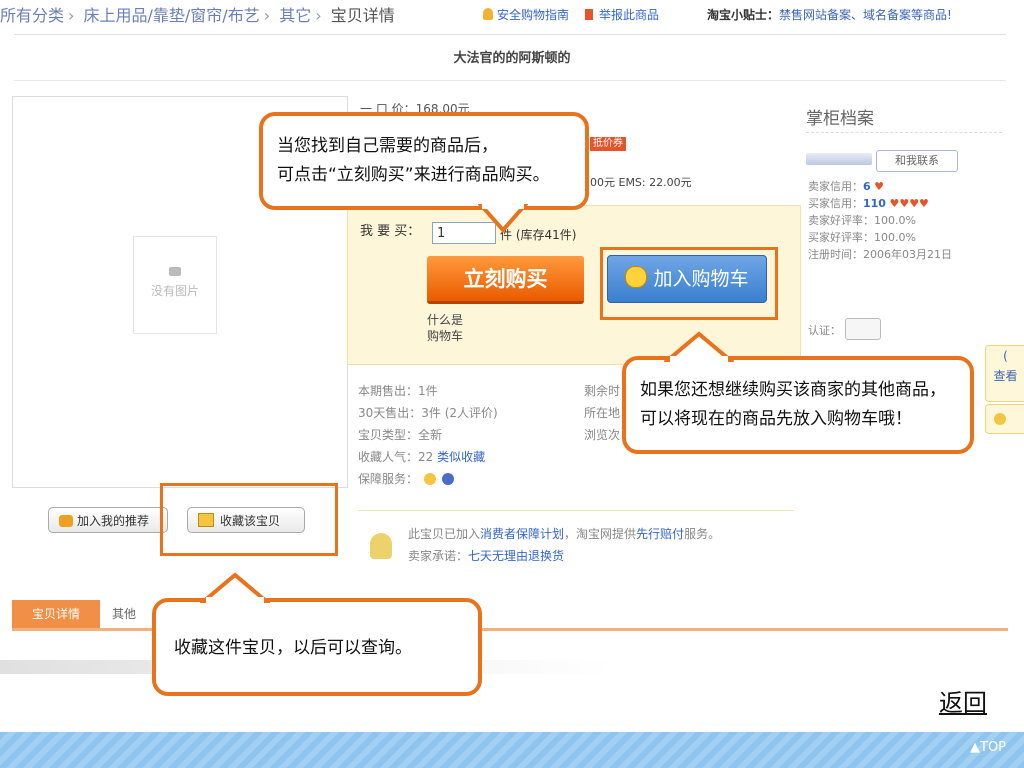 The width and height of the screenshot is (1024, 768). I want to click on heart-icon: ♥♥♥♥, so click(909, 203).